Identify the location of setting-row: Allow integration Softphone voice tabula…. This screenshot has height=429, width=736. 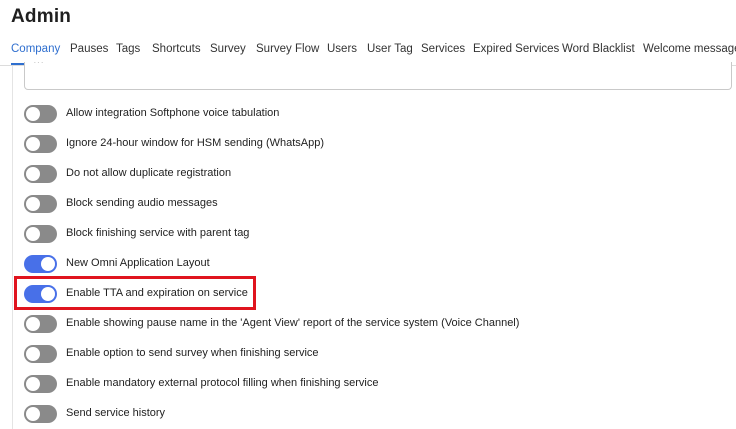
(374, 114).